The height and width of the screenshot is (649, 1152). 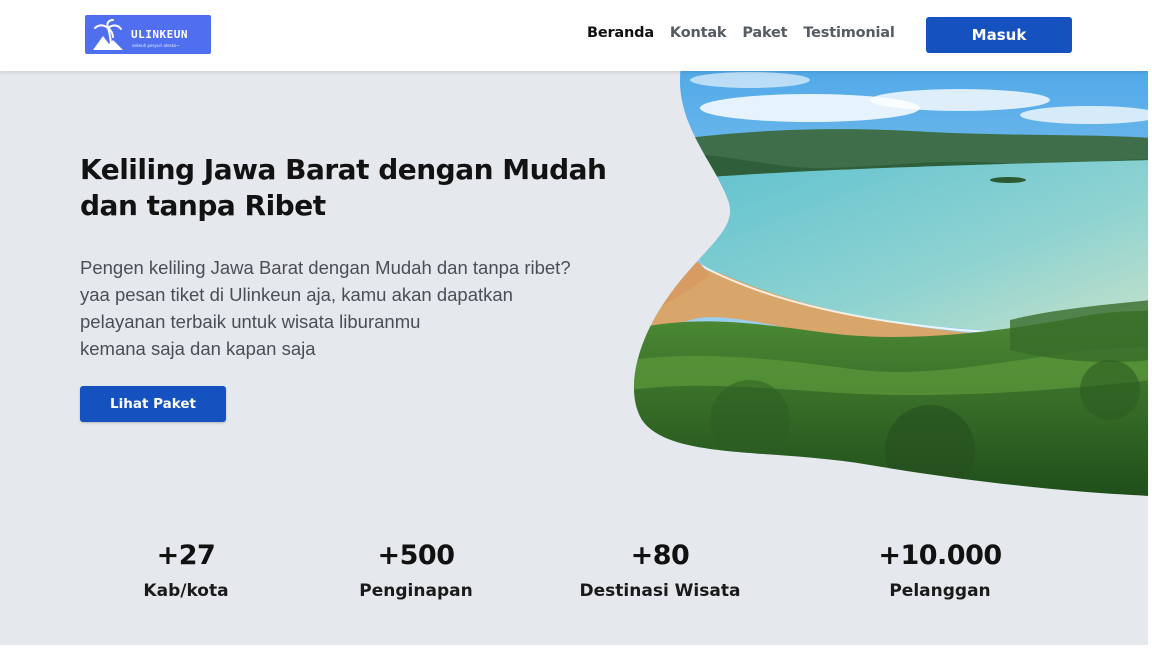 What do you see at coordinates (186, 555) in the screenshot?
I see `stat-value: +27` at bounding box center [186, 555].